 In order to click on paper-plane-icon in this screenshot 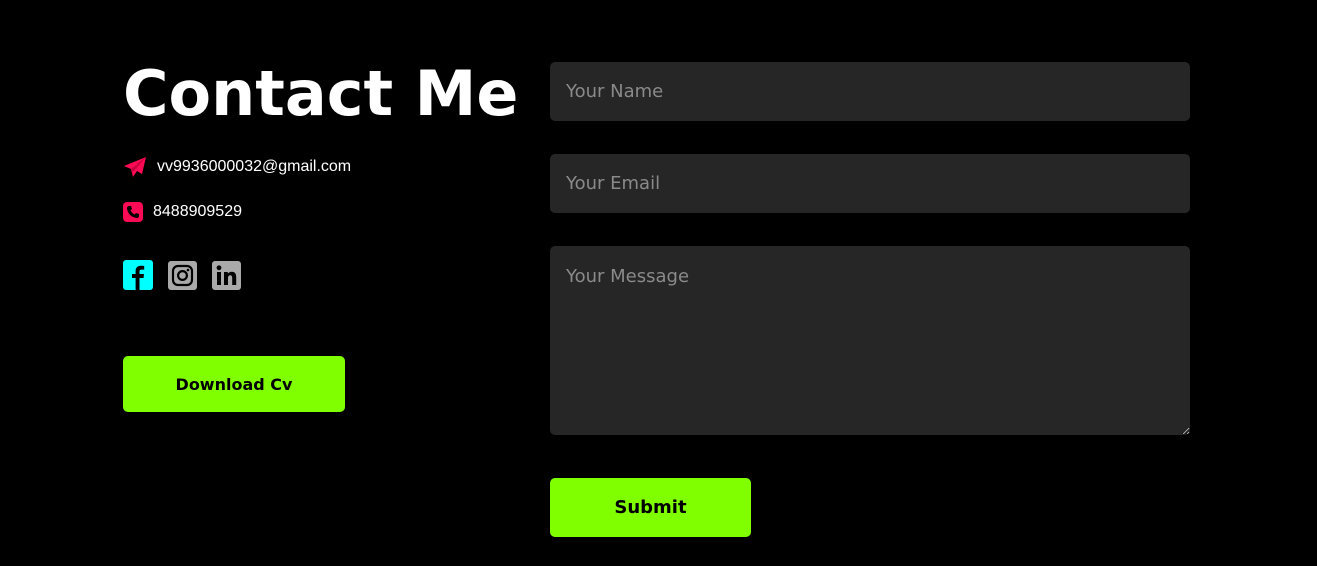, I will do `click(135, 167)`.